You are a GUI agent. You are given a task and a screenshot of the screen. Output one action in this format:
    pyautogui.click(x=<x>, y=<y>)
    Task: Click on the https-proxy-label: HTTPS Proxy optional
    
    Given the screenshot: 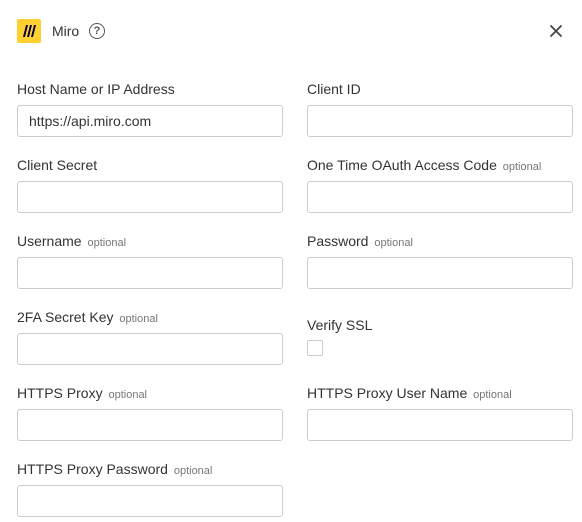 What is the action you would take?
    pyautogui.click(x=82, y=393)
    